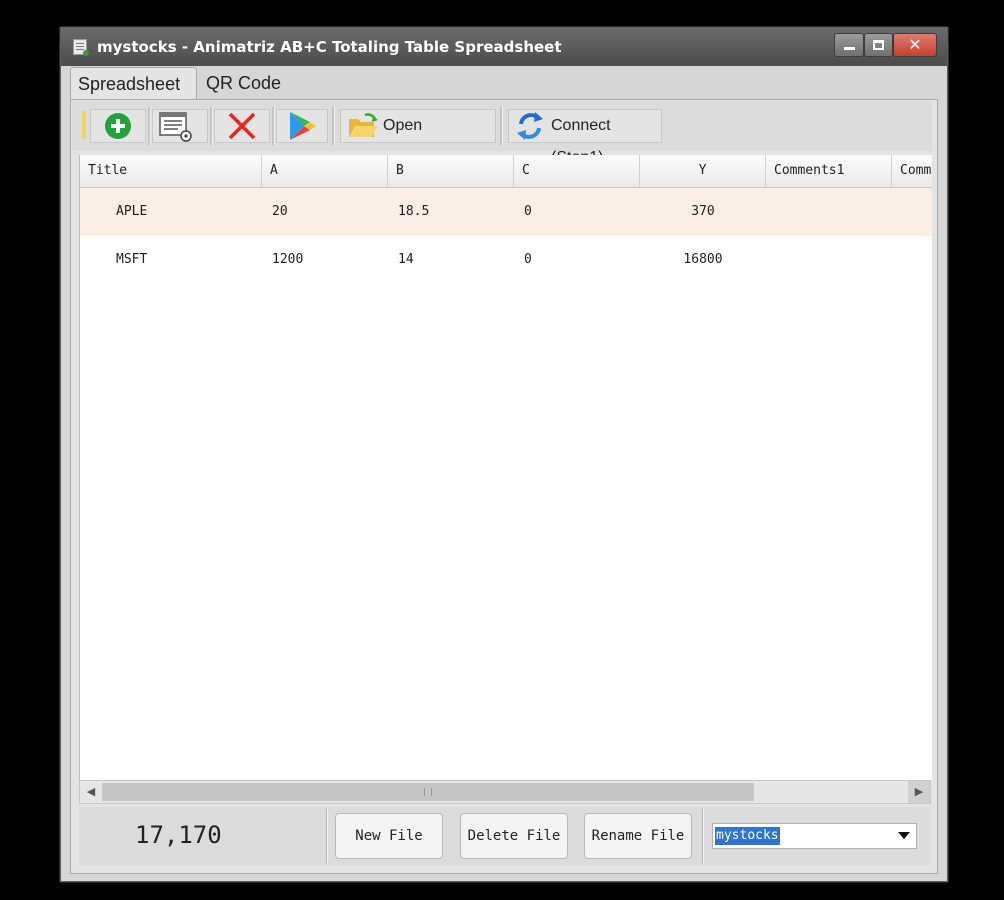 Image resolution: width=1004 pixels, height=900 pixels. I want to click on add-icon, so click(118, 126).